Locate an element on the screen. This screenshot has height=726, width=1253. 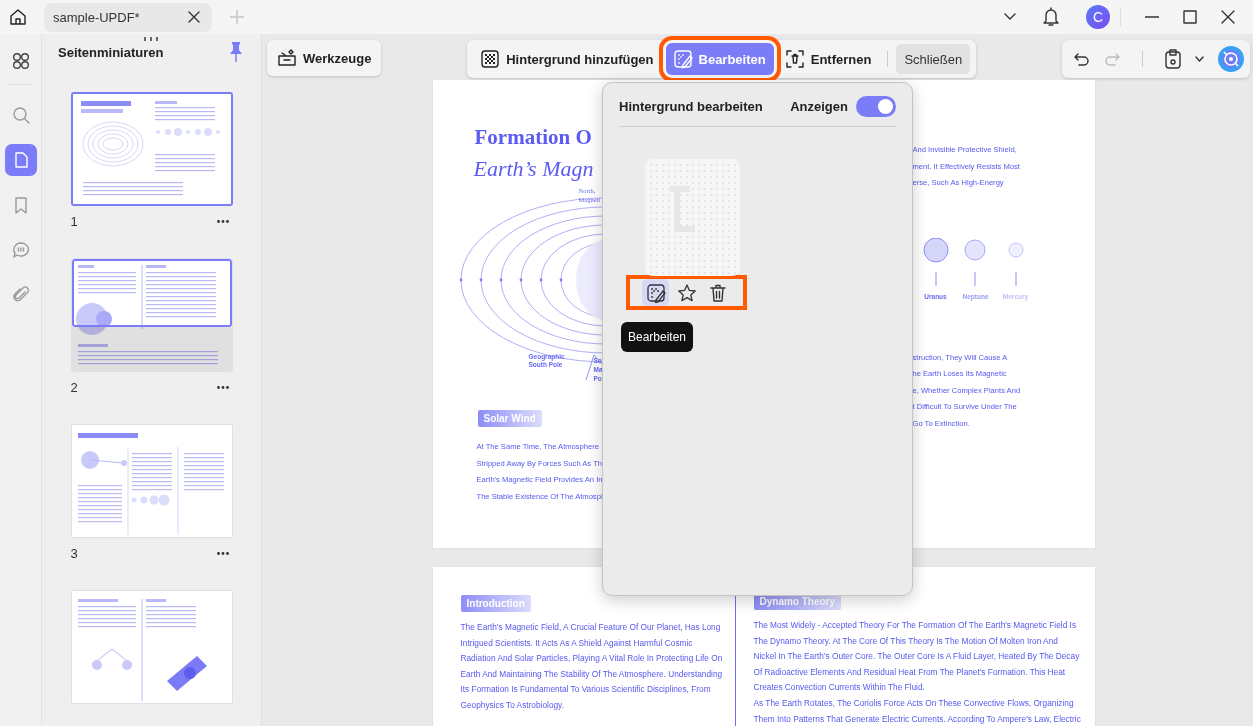
comment-icon is located at coordinates (20, 250).